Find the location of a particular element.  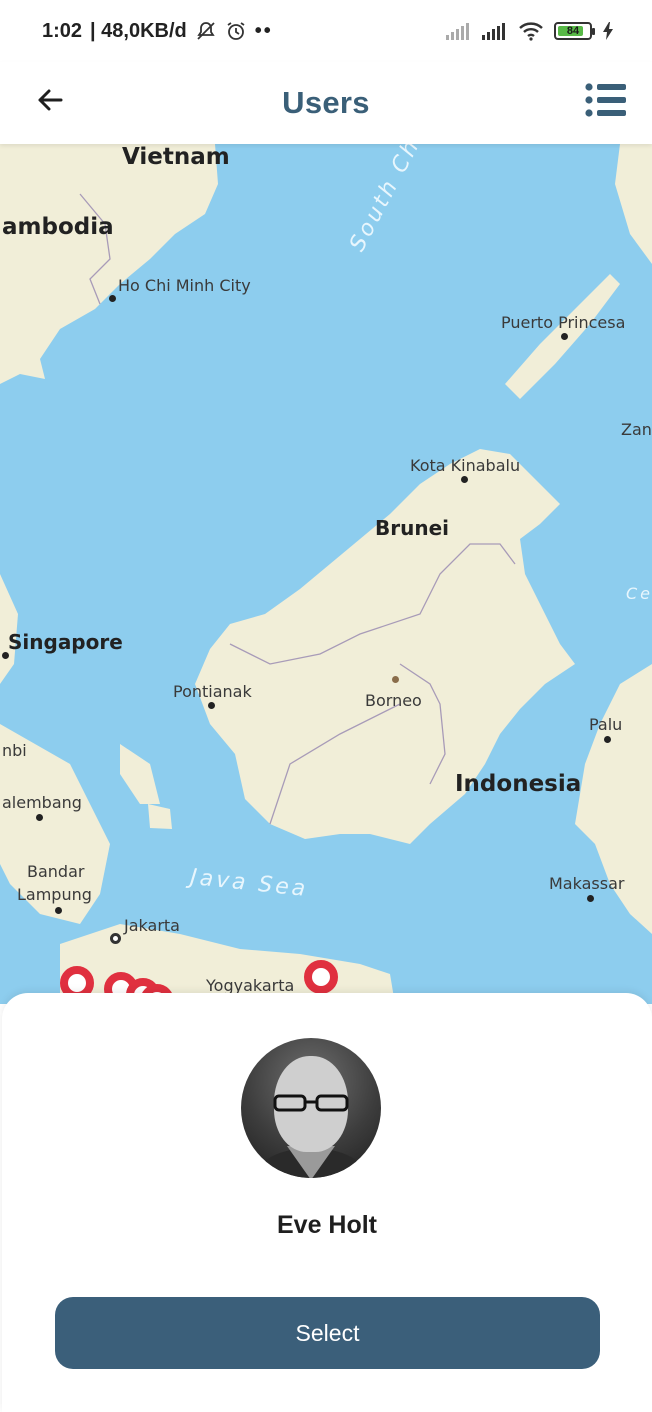

battery-icon: 84 is located at coordinates (574, 31).